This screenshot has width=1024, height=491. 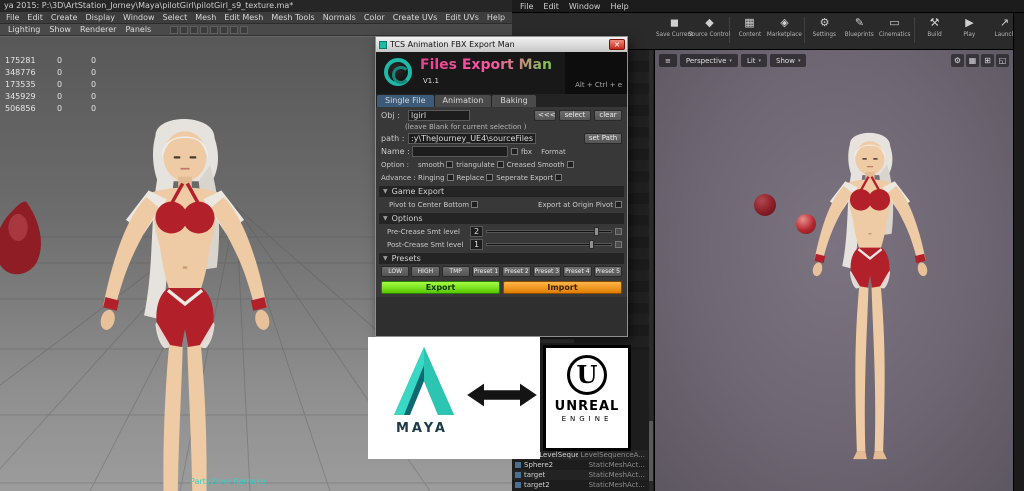 What do you see at coordinates (205, 17) in the screenshot?
I see `maya-menu-mesh: Mesh` at bounding box center [205, 17].